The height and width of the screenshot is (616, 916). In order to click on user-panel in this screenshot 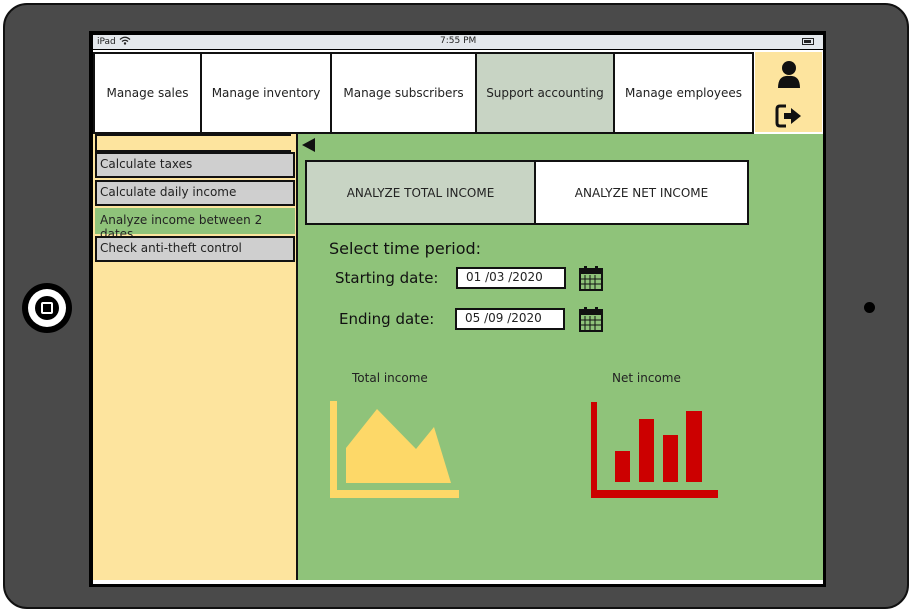, I will do `click(788, 92)`.